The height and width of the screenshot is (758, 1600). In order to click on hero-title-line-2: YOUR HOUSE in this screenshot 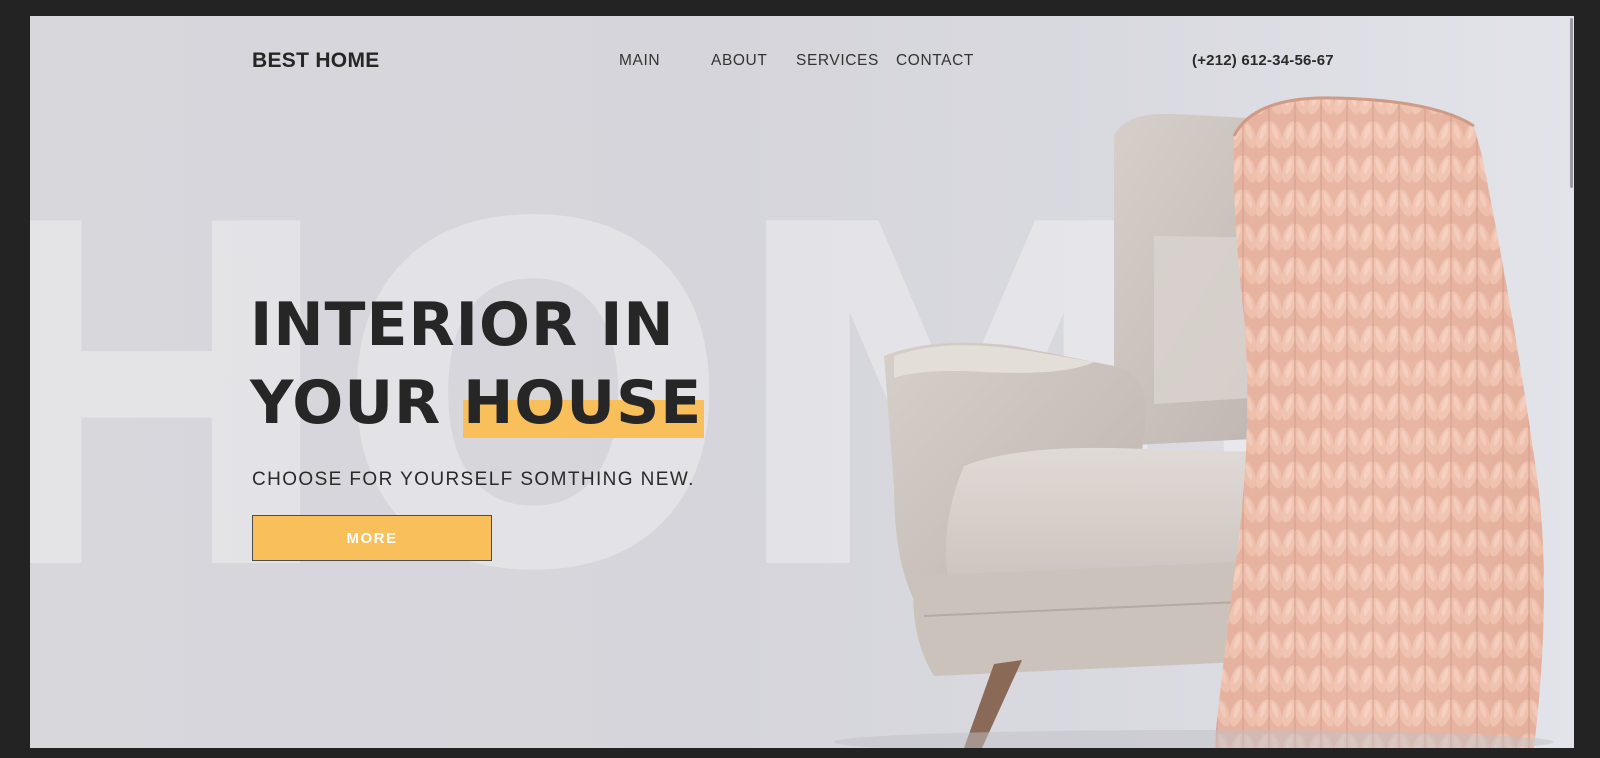, I will do `click(477, 403)`.